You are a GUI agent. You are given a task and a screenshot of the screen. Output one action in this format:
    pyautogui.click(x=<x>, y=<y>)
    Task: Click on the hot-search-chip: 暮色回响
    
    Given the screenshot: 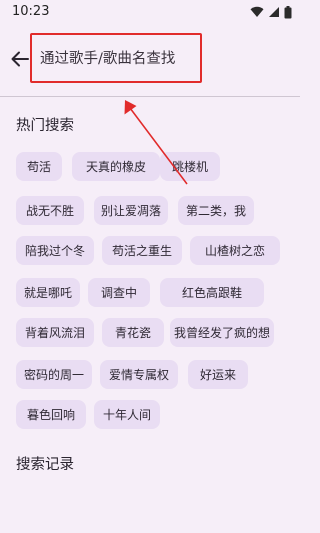 What is the action you would take?
    pyautogui.click(x=51, y=414)
    